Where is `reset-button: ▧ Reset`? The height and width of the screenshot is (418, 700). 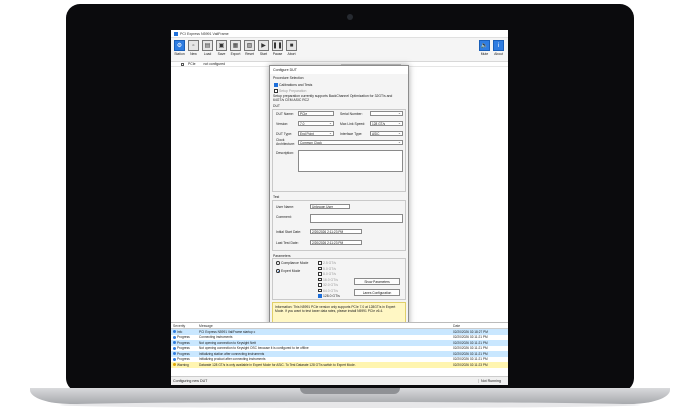 reset-button: ▧ Reset is located at coordinates (249, 48).